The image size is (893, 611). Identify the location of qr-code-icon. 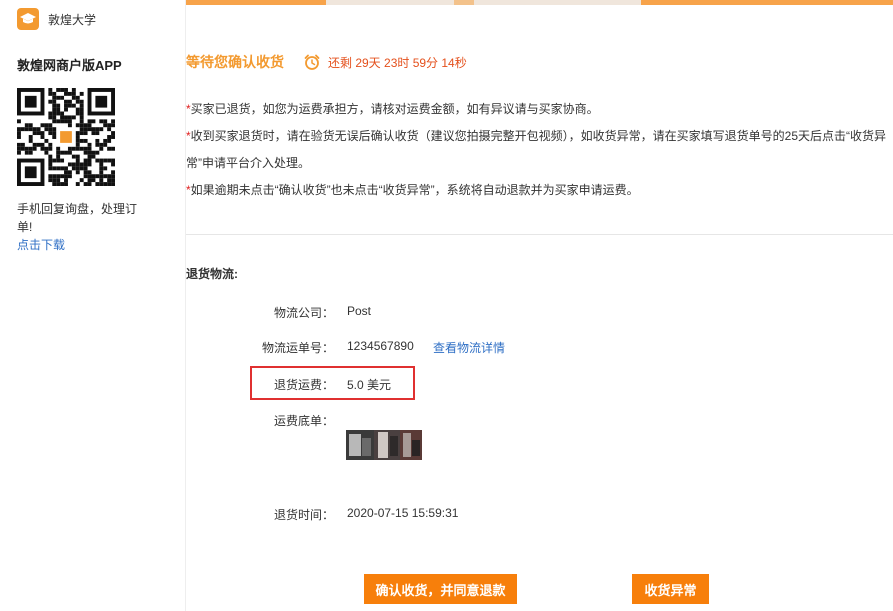
(66, 137).